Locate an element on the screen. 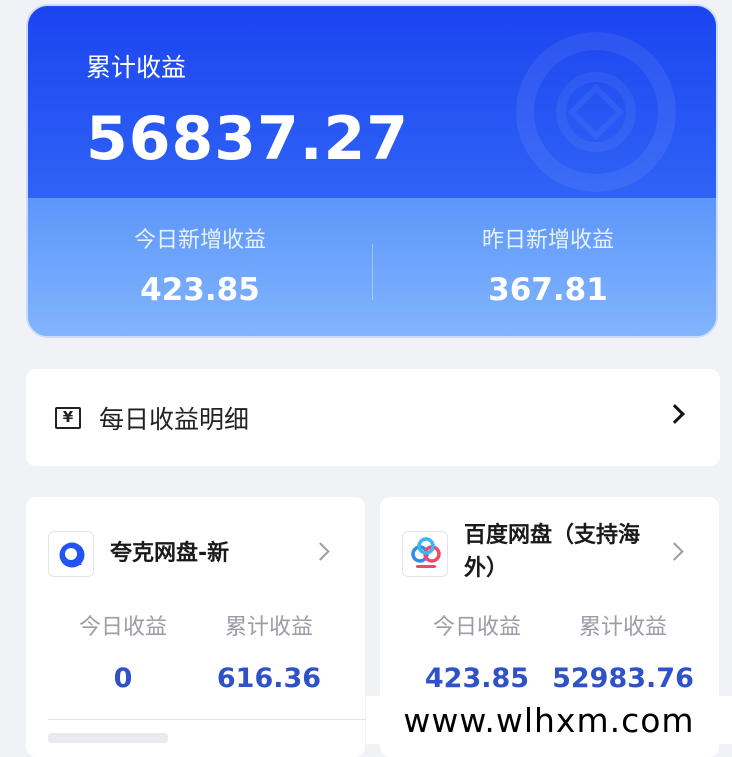 The image size is (732, 757). platform-today-block: 今日收益 423.85 is located at coordinates (477, 651).